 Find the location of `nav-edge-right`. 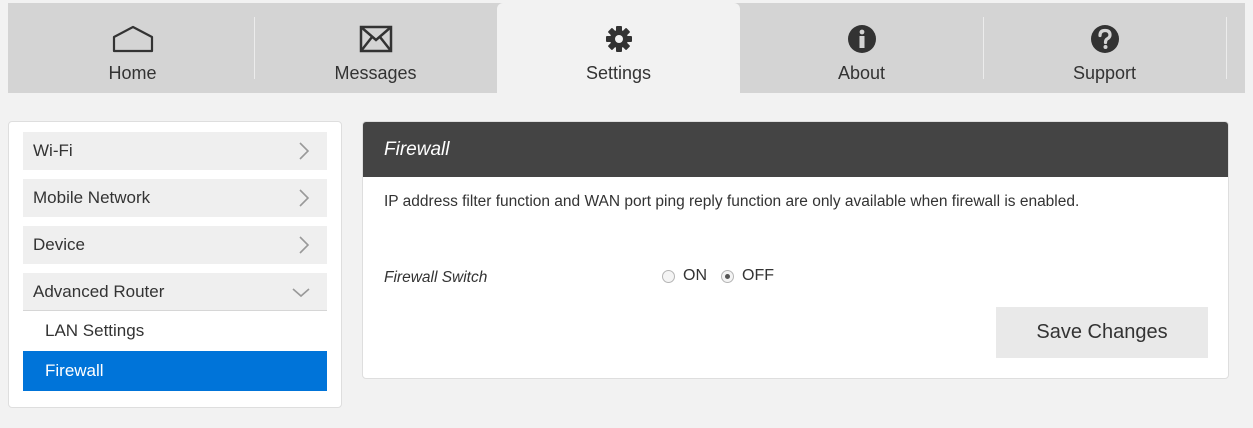

nav-edge-right is located at coordinates (1249, 48).